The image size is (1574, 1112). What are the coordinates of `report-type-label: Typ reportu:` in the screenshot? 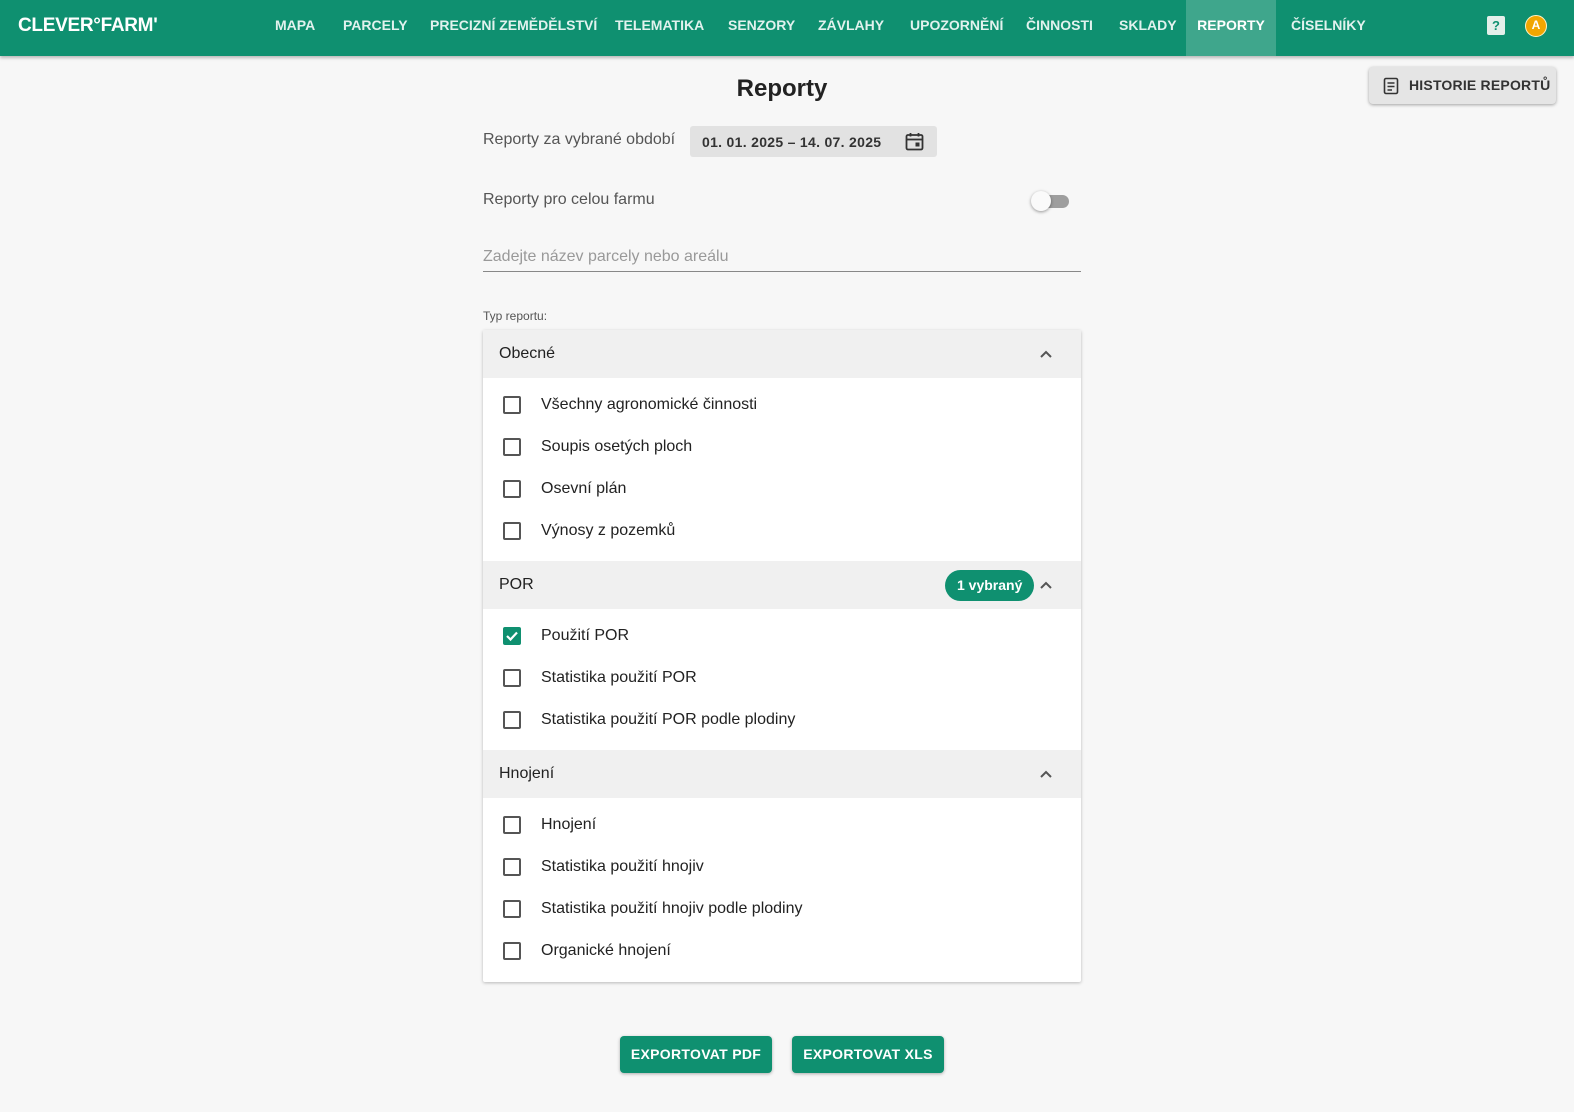 It's located at (515, 316).